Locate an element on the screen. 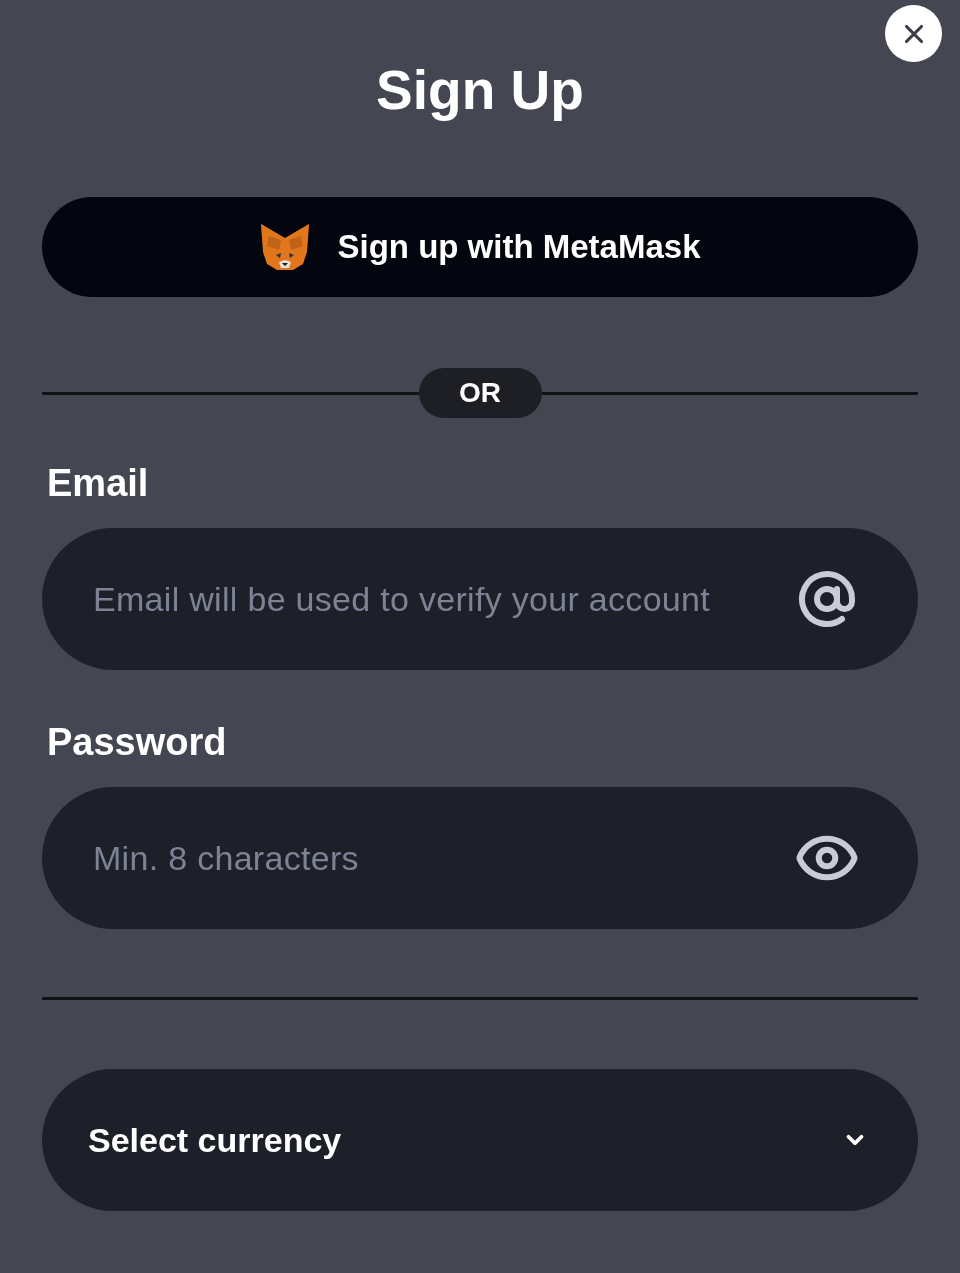 Image resolution: width=960 pixels, height=1273 pixels. email-field: Email will be used to verify your account is located at coordinates (480, 599).